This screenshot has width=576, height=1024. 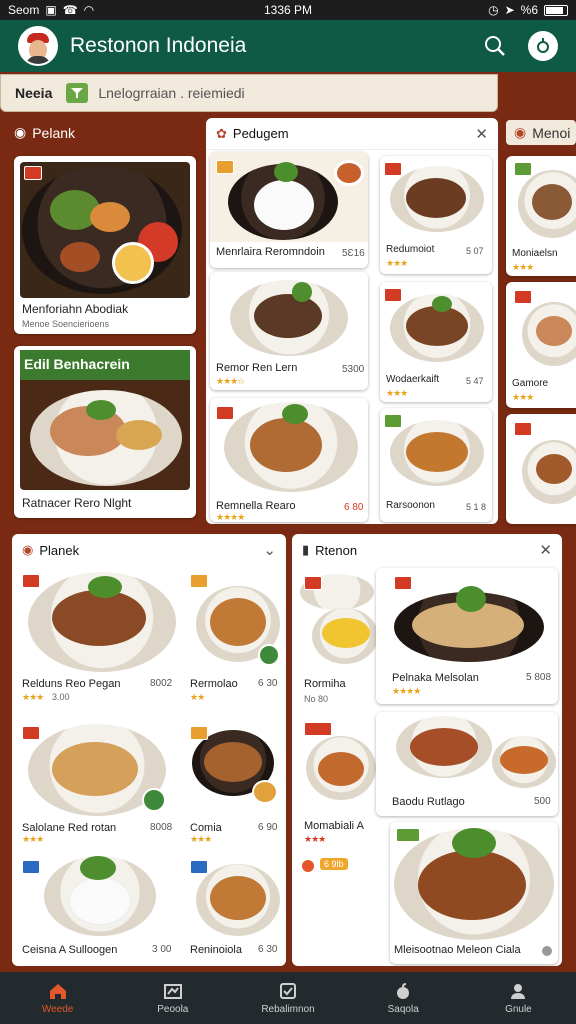 What do you see at coordinates (105, 245) in the screenshot?
I see `menu-card: Menforiahn Abodiak Menoe Soencierioens` at bounding box center [105, 245].